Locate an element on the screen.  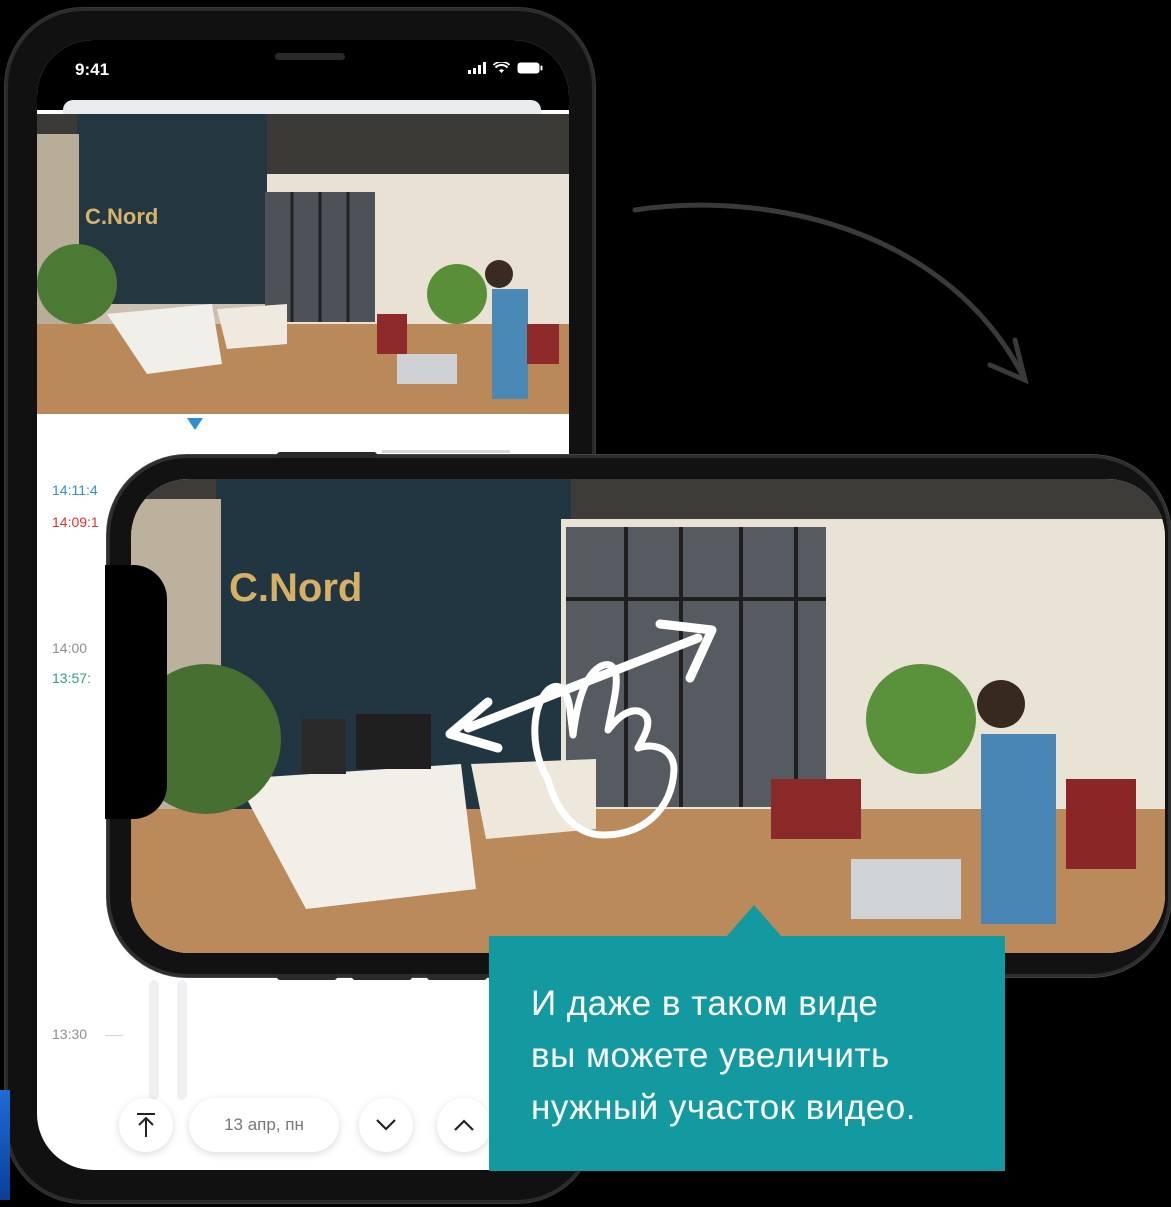
scroll-to-top-icon is located at coordinates (146, 1125).